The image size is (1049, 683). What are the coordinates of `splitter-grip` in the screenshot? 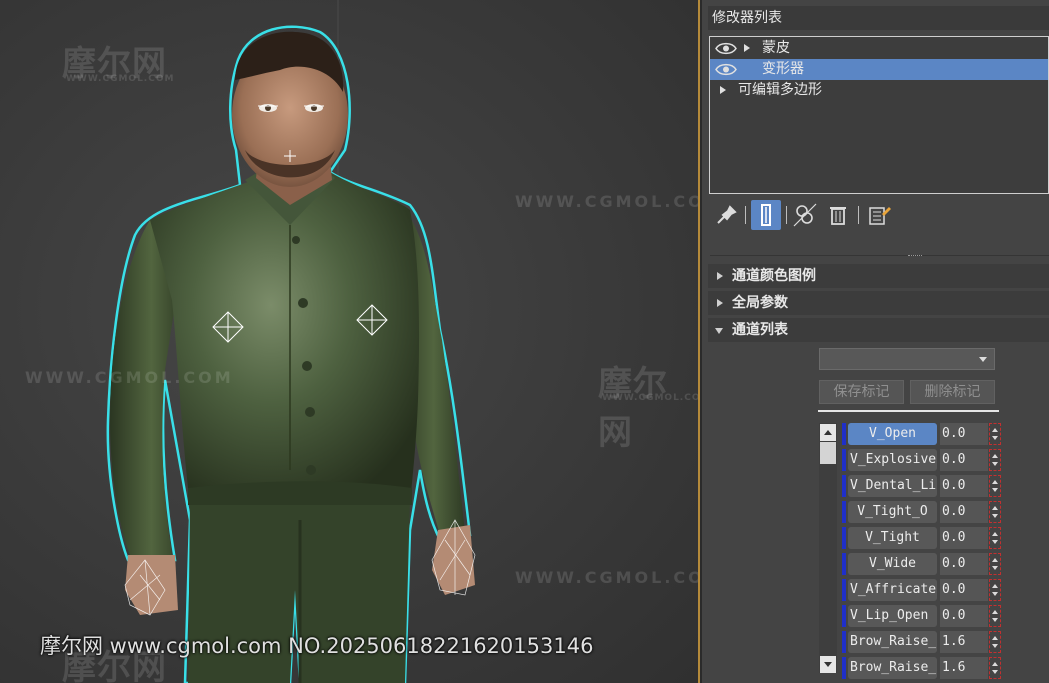 It's located at (915, 256).